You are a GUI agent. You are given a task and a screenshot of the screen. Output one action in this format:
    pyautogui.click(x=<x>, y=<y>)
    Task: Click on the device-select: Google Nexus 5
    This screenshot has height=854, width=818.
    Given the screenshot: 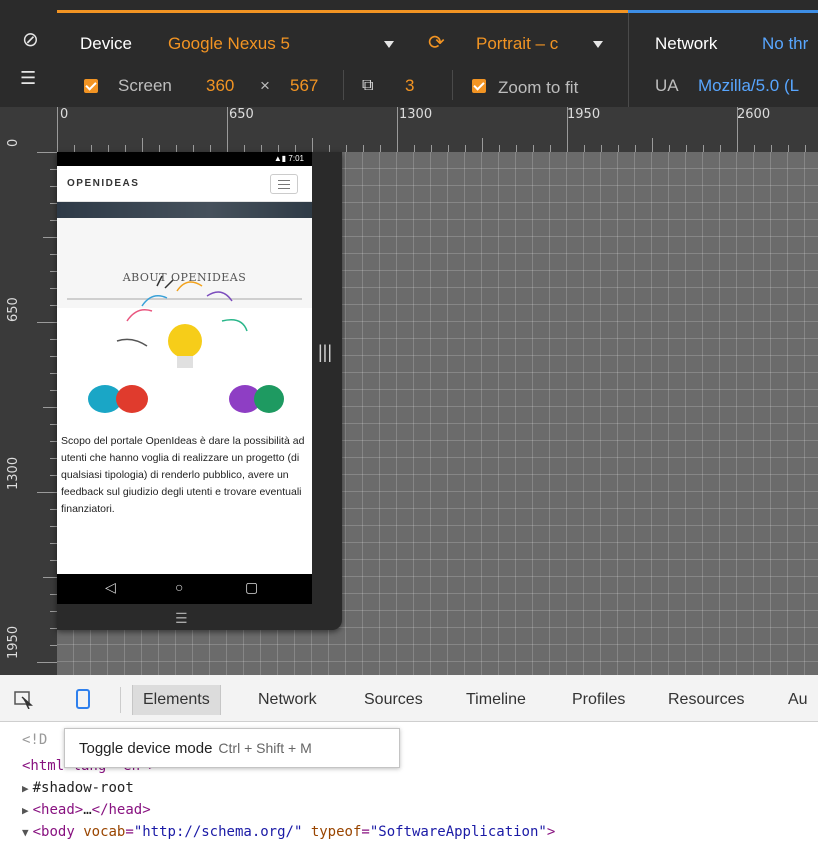 What is the action you would take?
    pyautogui.click(x=229, y=44)
    